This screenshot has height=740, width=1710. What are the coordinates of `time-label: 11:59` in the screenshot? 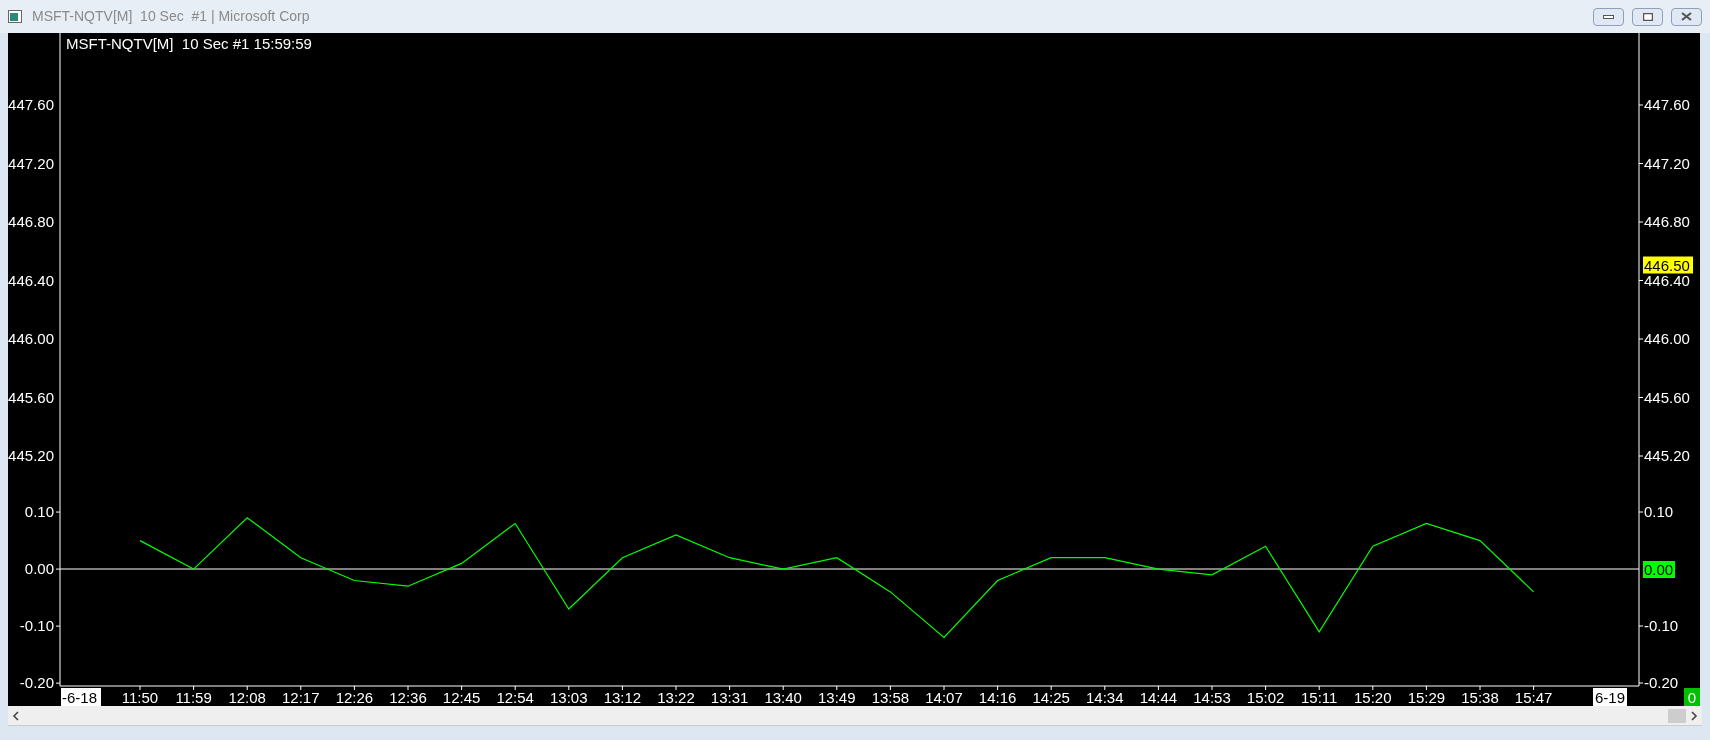 It's located at (193, 697).